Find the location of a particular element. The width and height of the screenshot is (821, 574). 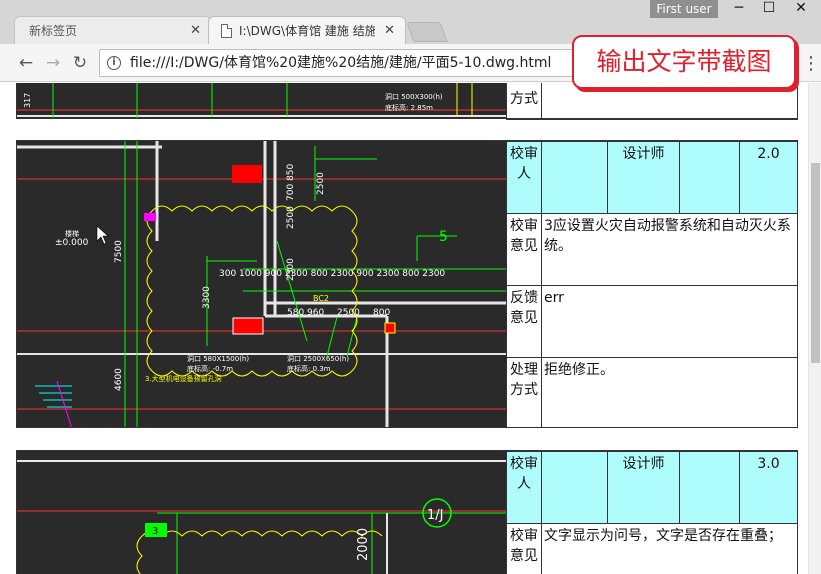

minimize-button: ─ is located at coordinates (739, 9).